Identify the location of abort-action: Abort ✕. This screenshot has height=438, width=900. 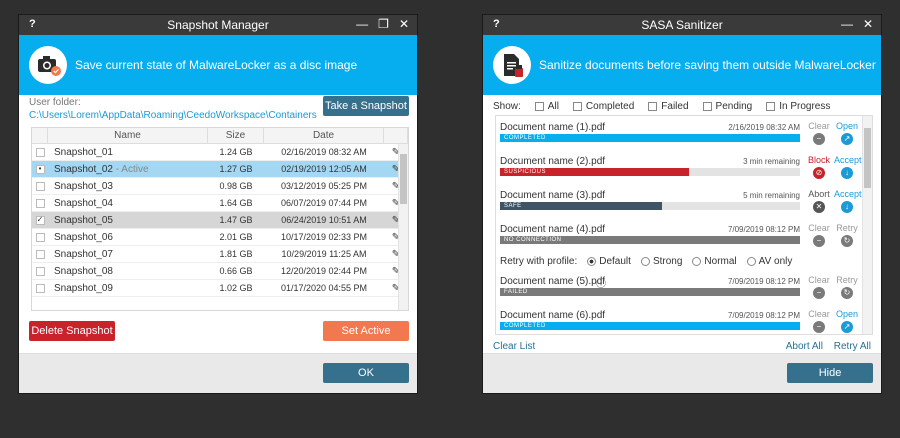
(819, 201).